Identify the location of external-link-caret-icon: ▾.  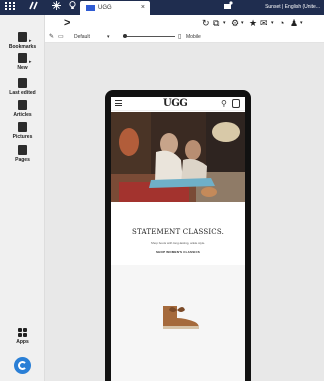
(224, 23).